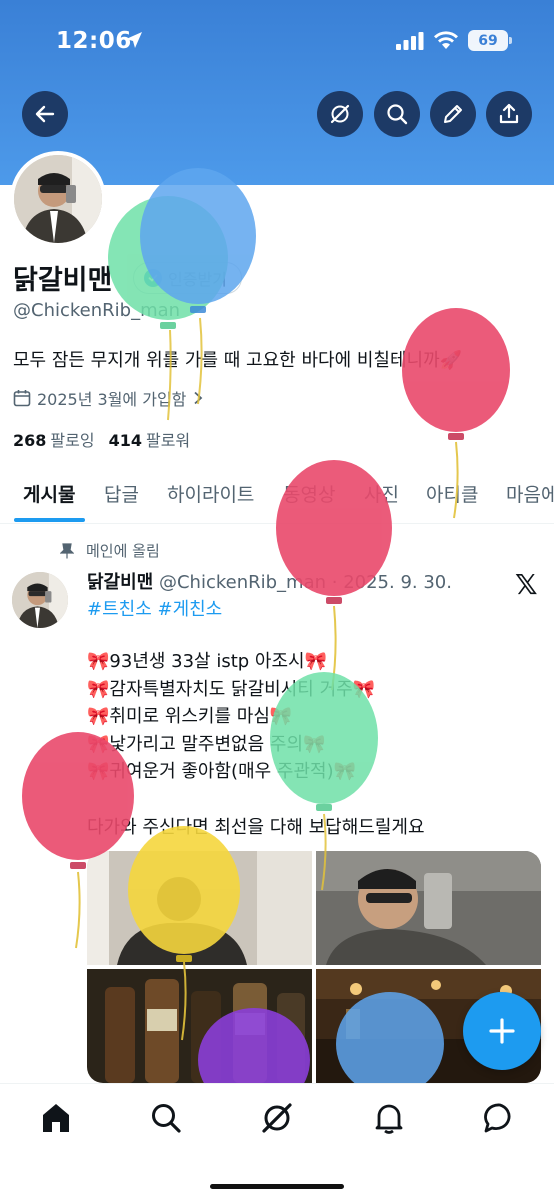 This screenshot has height=1200, width=554. I want to click on profile-tabs: 게시물 답글 하이라이트 동영상 사진 아티클 마음에, so click(277, 495).